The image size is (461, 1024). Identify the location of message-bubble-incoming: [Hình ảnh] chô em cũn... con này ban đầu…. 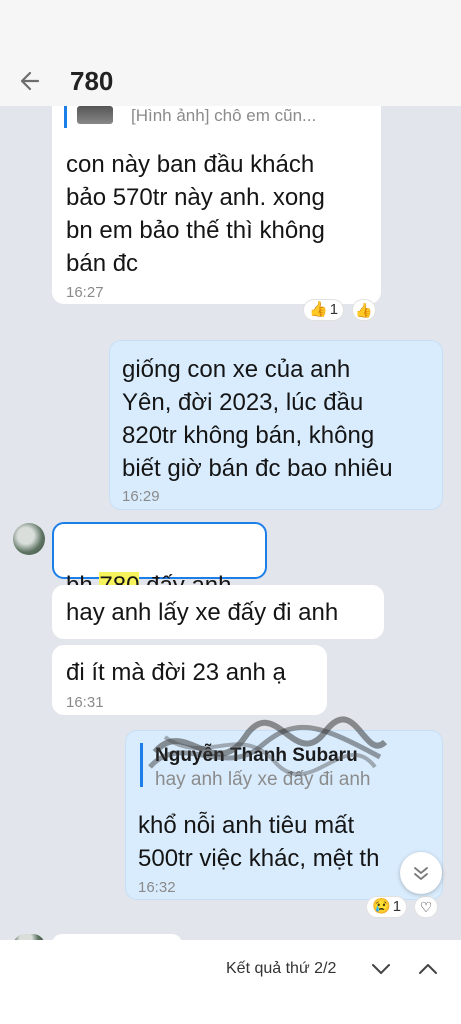
(216, 197).